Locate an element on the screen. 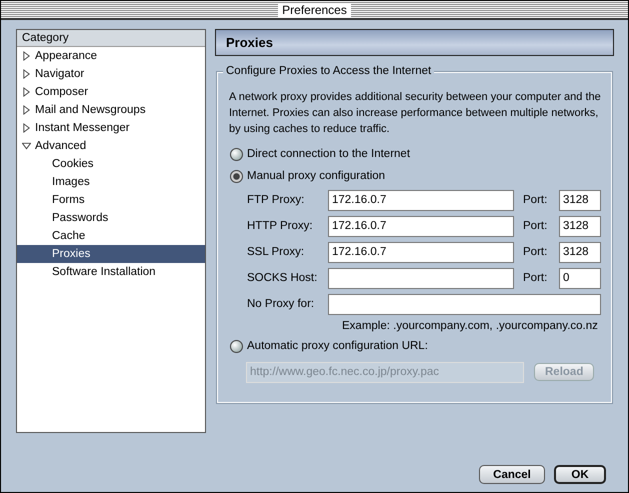 The image size is (629, 493). radio-label: Automatic proxy configuration URL: is located at coordinates (337, 346).